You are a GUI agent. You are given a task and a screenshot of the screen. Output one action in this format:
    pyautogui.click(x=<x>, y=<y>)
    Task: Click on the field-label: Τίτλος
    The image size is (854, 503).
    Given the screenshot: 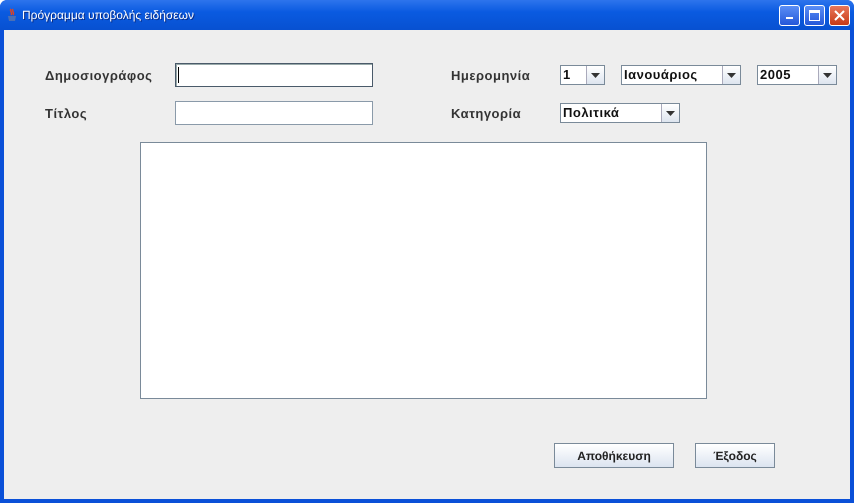 What is the action you would take?
    pyautogui.click(x=66, y=113)
    